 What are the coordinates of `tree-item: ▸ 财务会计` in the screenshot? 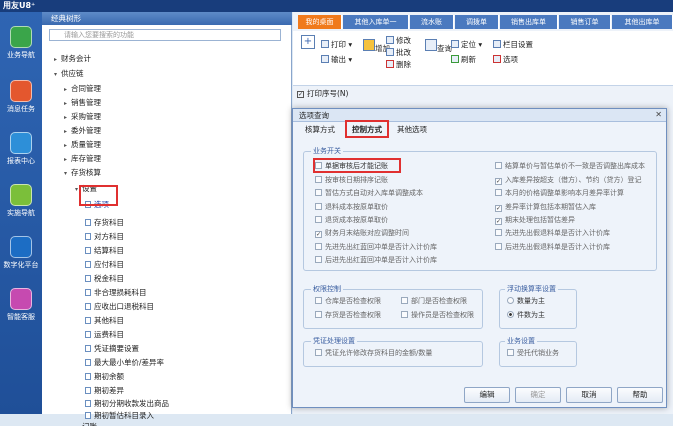 It's located at (72, 59).